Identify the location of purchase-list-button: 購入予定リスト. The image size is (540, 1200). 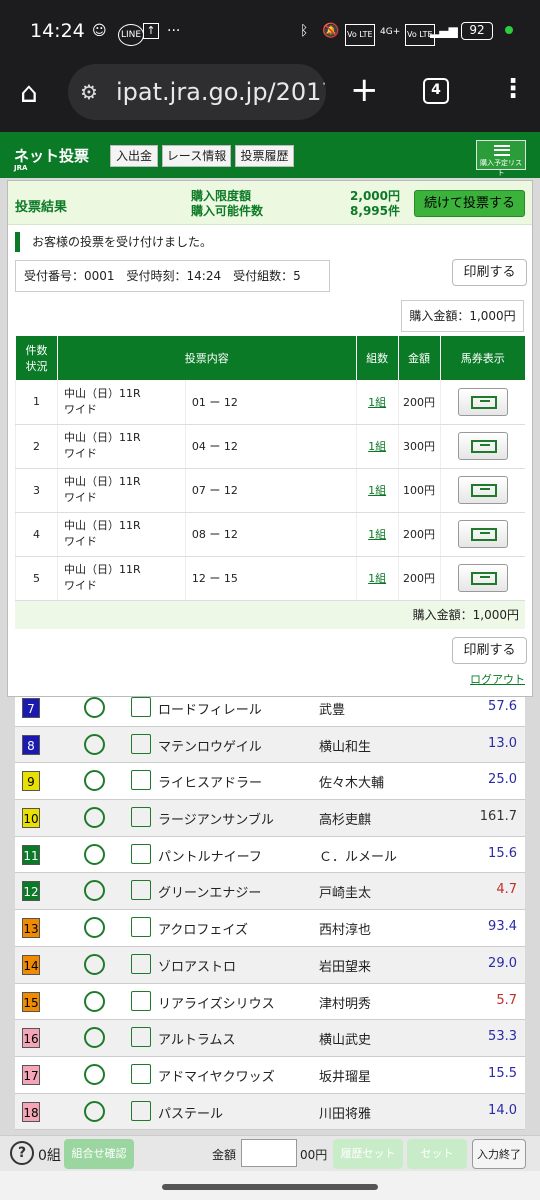
(501, 158).